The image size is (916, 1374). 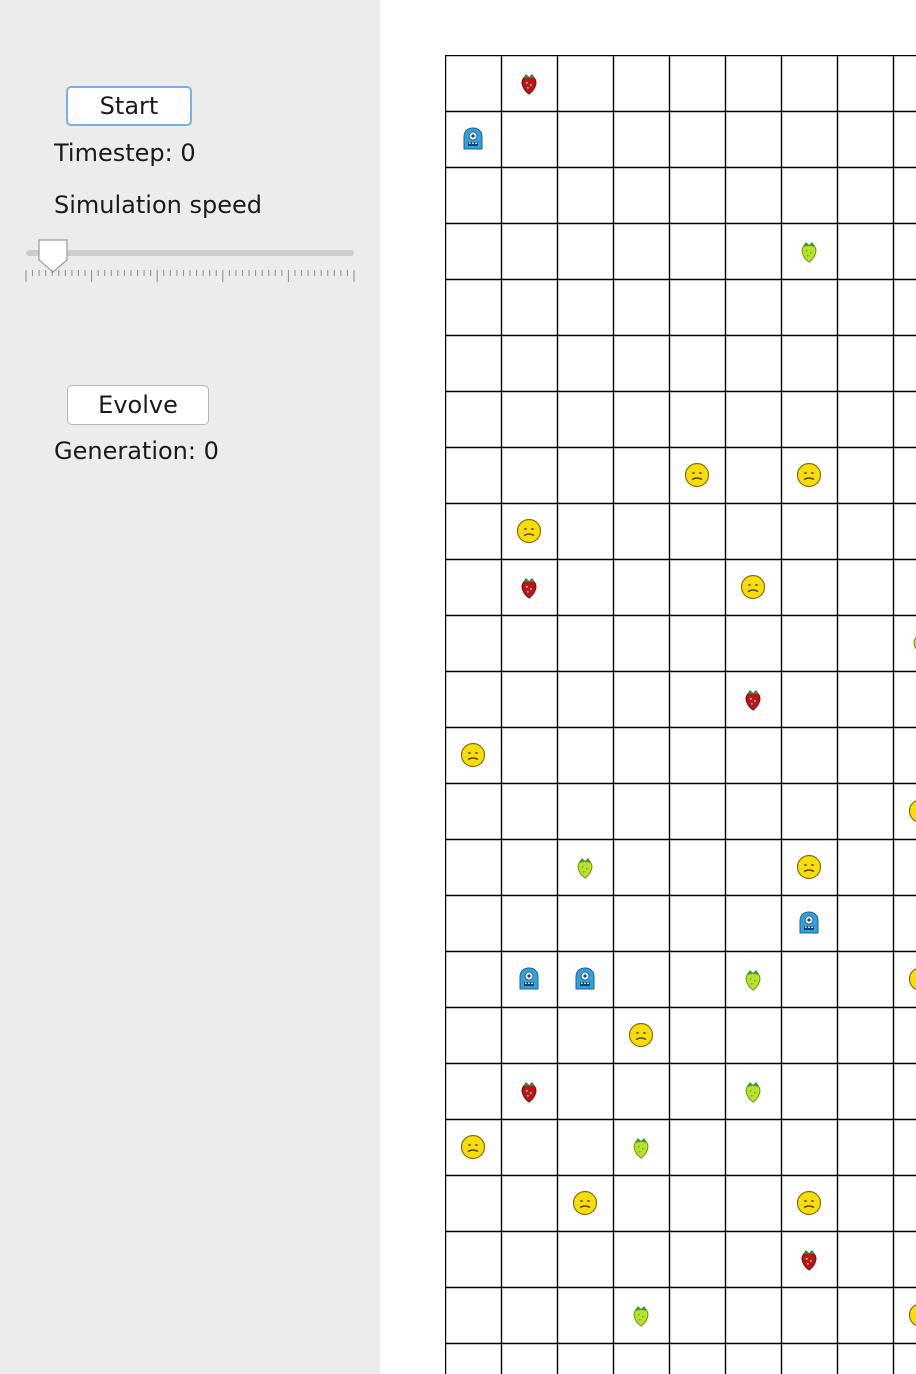 What do you see at coordinates (158, 205) in the screenshot?
I see `simulation-speed-label: Simulation speed` at bounding box center [158, 205].